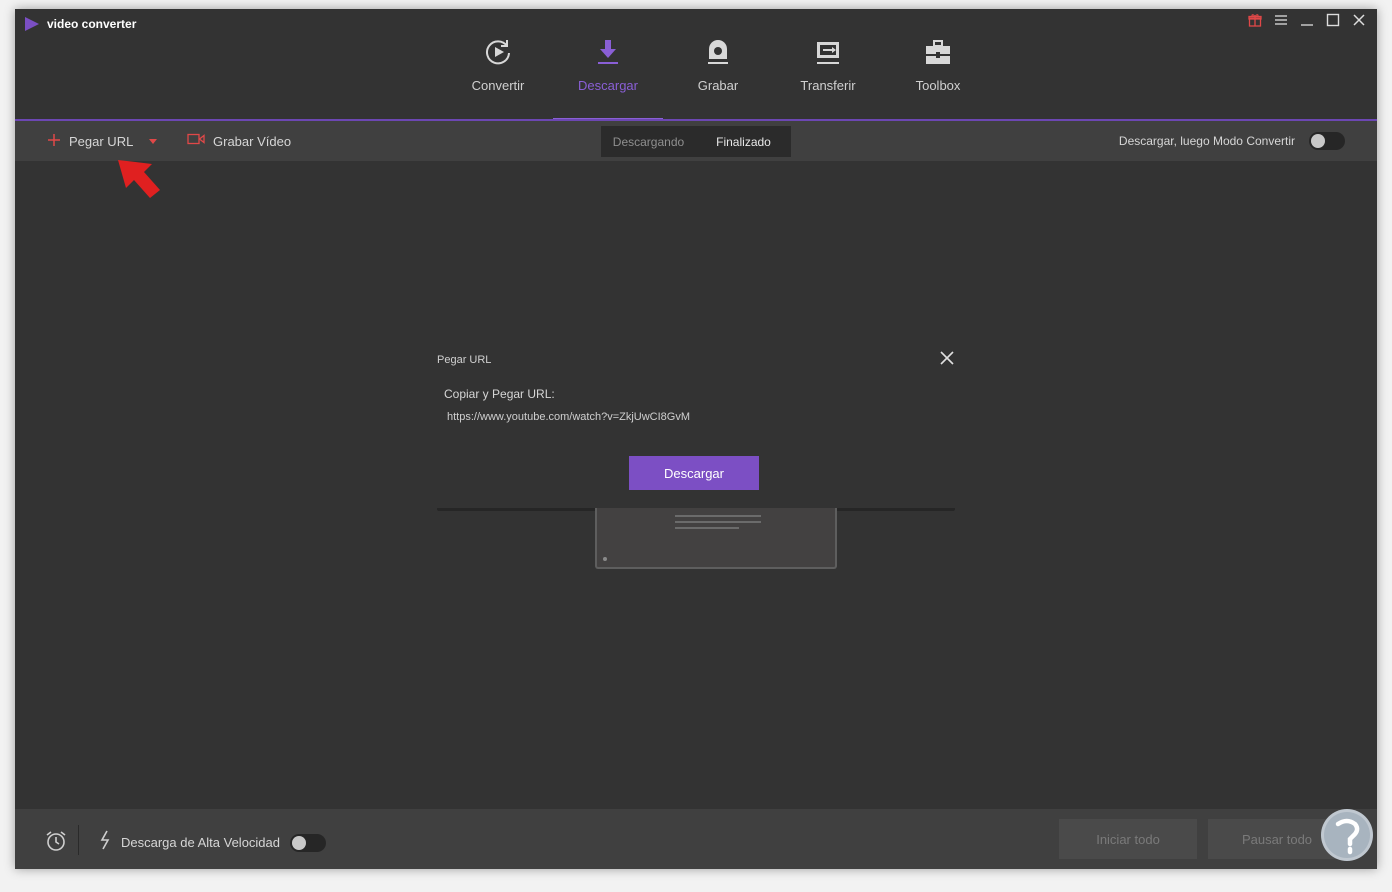 This screenshot has width=1392, height=892. What do you see at coordinates (498, 52) in the screenshot?
I see `convert-icon` at bounding box center [498, 52].